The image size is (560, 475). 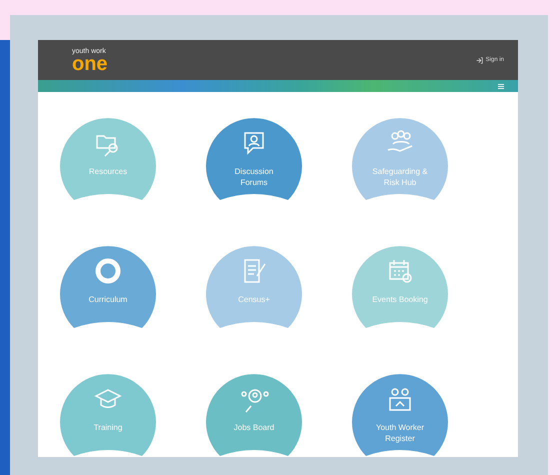 I want to click on tile-label: Resources, so click(x=108, y=171).